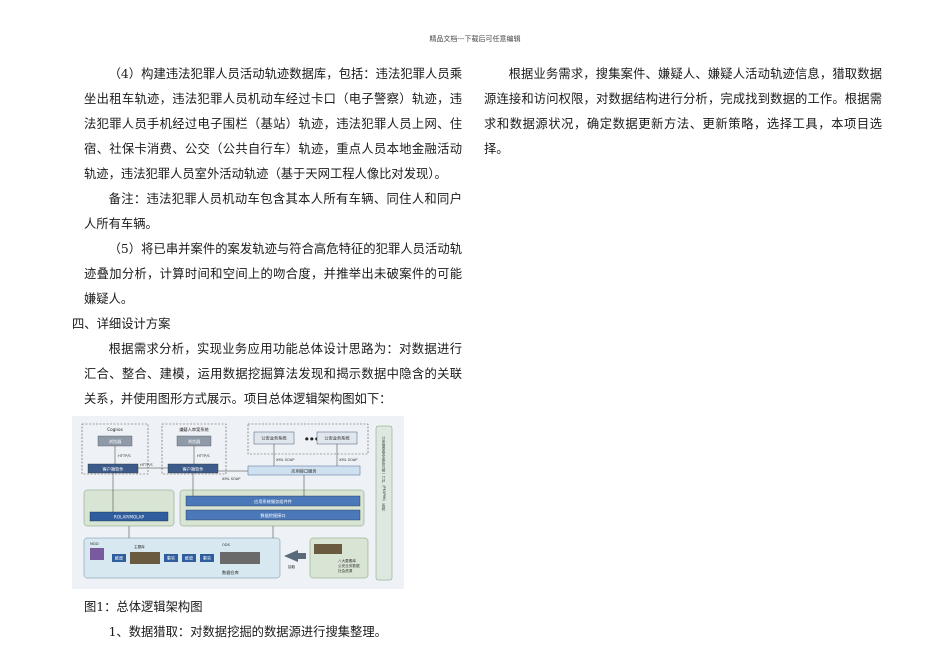 This screenshot has width=950, height=672. I want to click on dw-label: 主题库, so click(139, 546).